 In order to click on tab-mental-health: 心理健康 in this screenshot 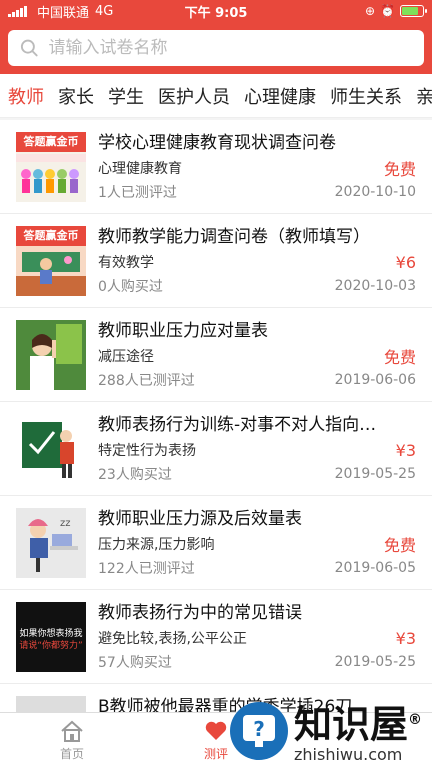, I will do `click(280, 96)`.